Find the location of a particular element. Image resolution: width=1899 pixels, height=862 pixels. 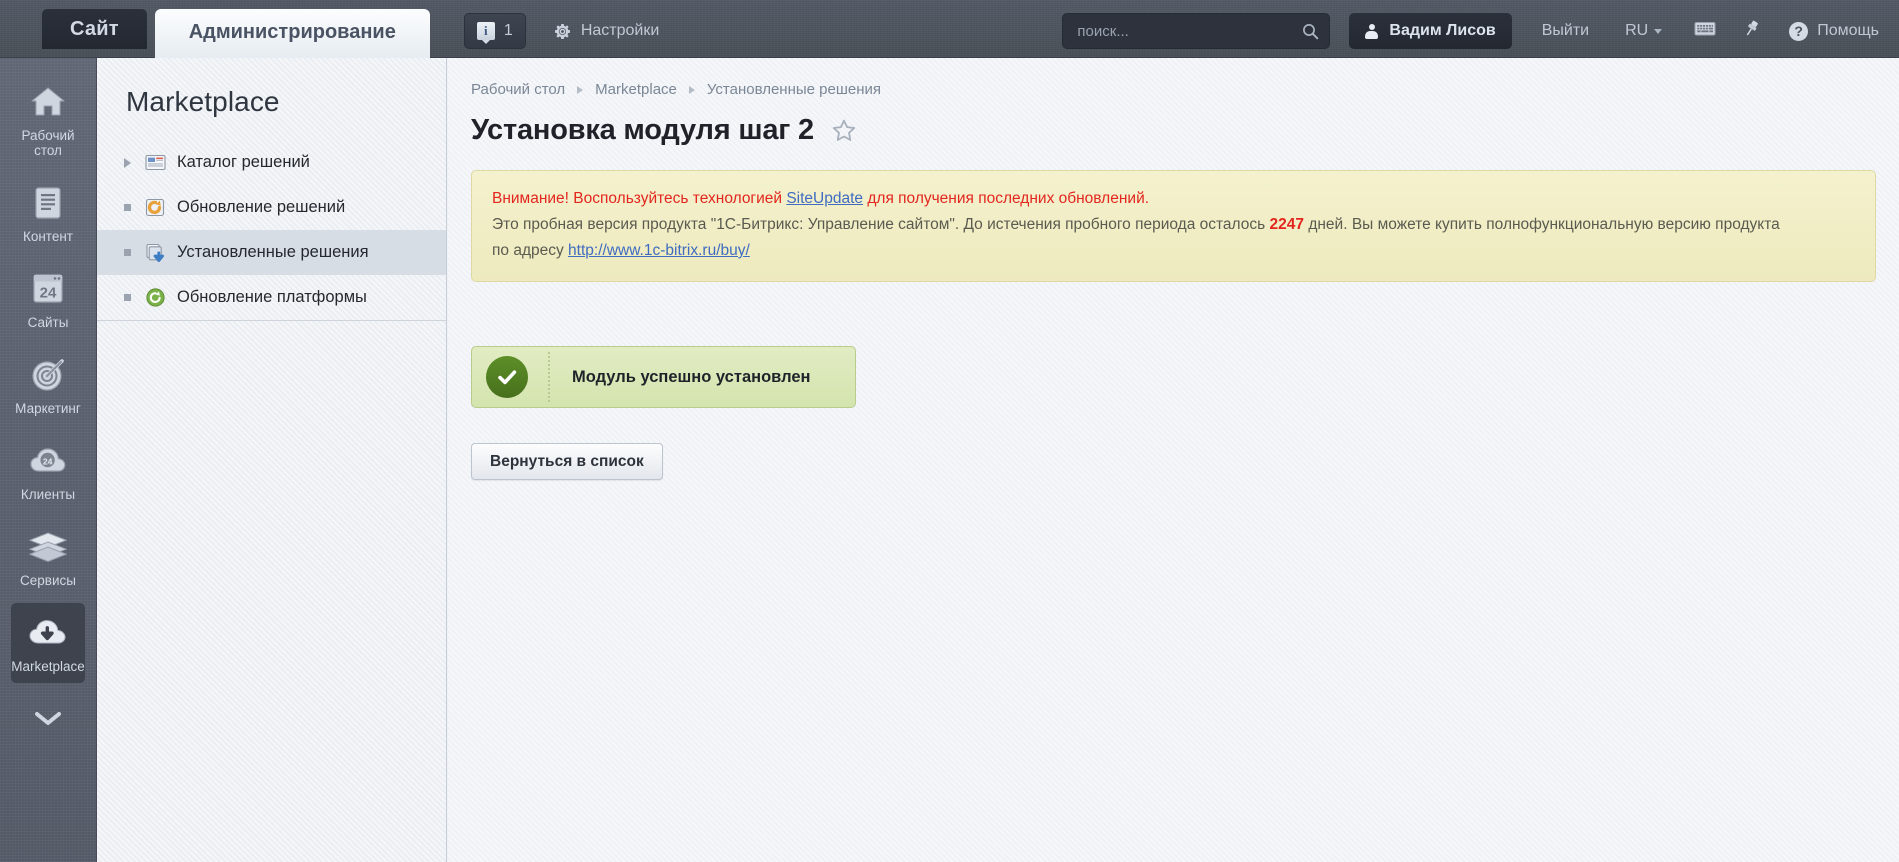

trial-days-remaining: 2247 is located at coordinates (1287, 224).